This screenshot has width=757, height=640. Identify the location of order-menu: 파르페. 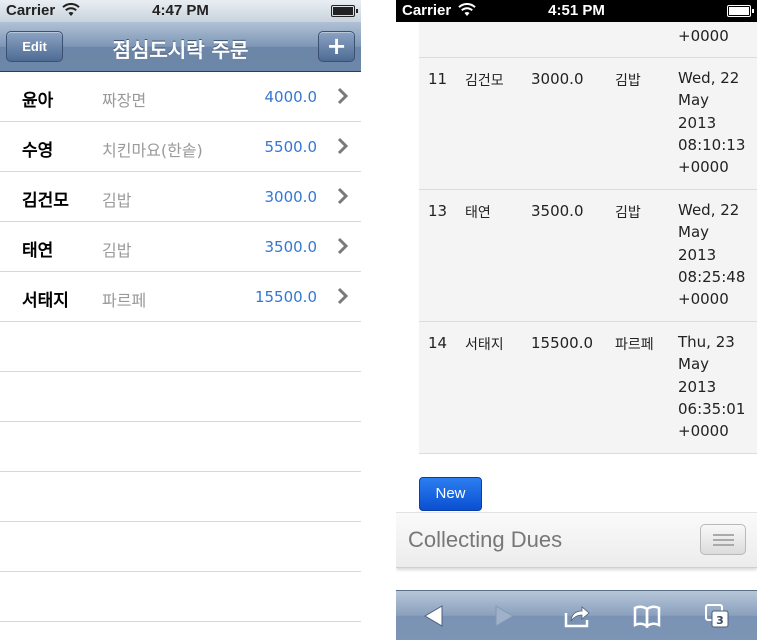
(124, 300).